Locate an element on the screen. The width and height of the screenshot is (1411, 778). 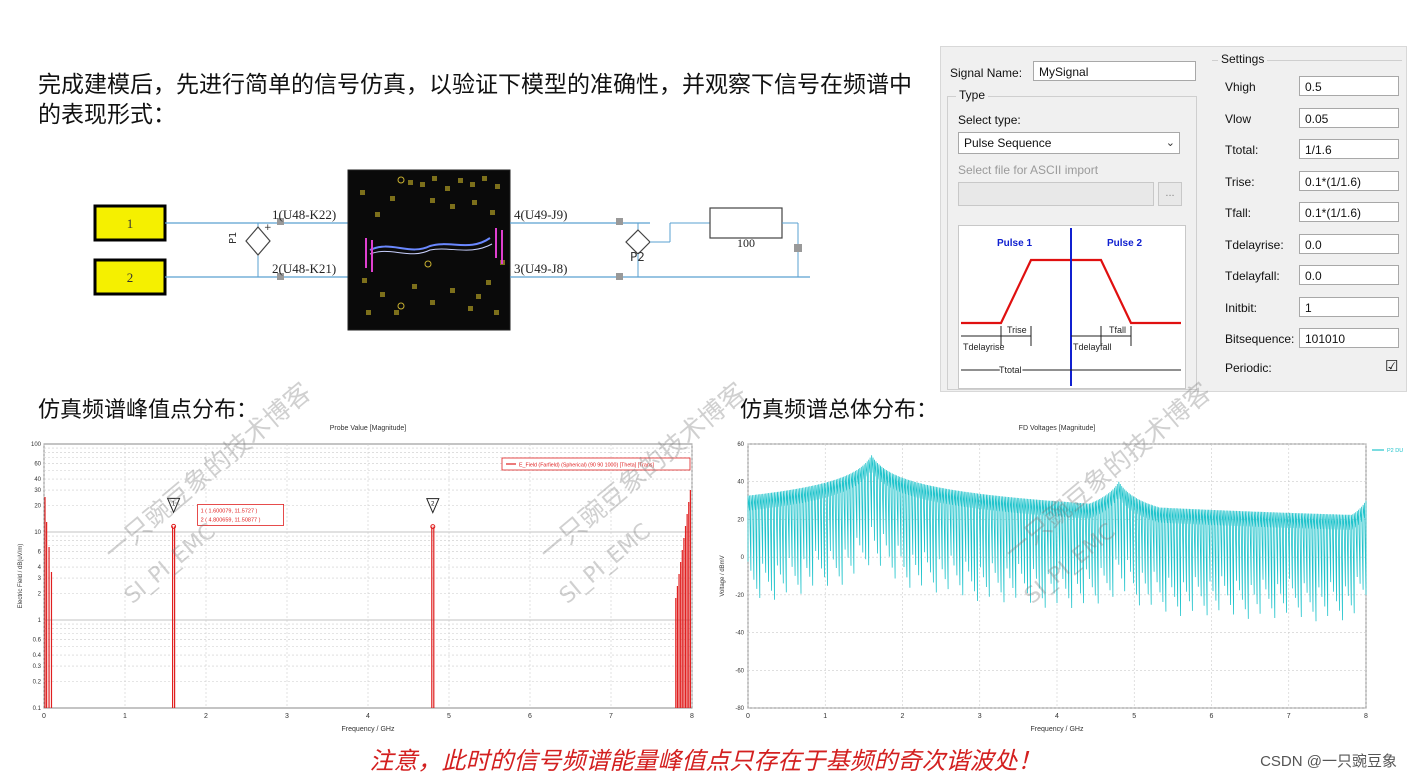
param-input: 1/1.6 is located at coordinates (1349, 149).